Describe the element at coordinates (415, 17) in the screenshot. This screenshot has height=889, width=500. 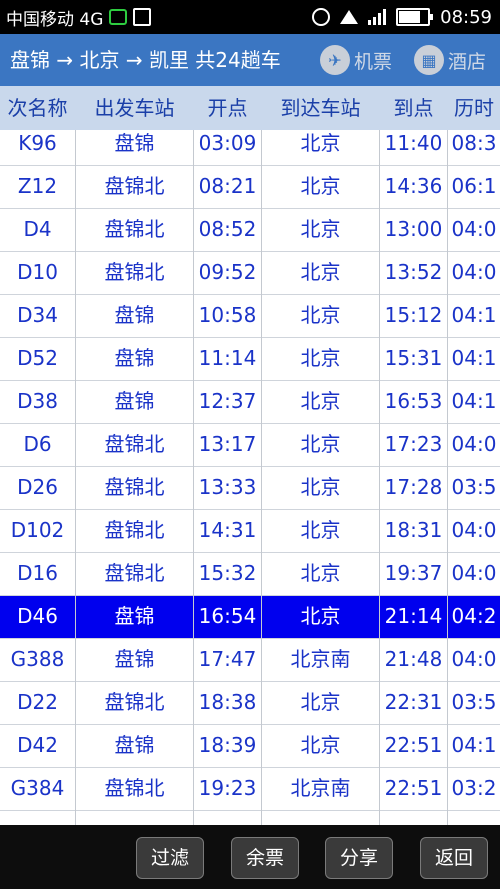
I see `battery-icon` at that location.